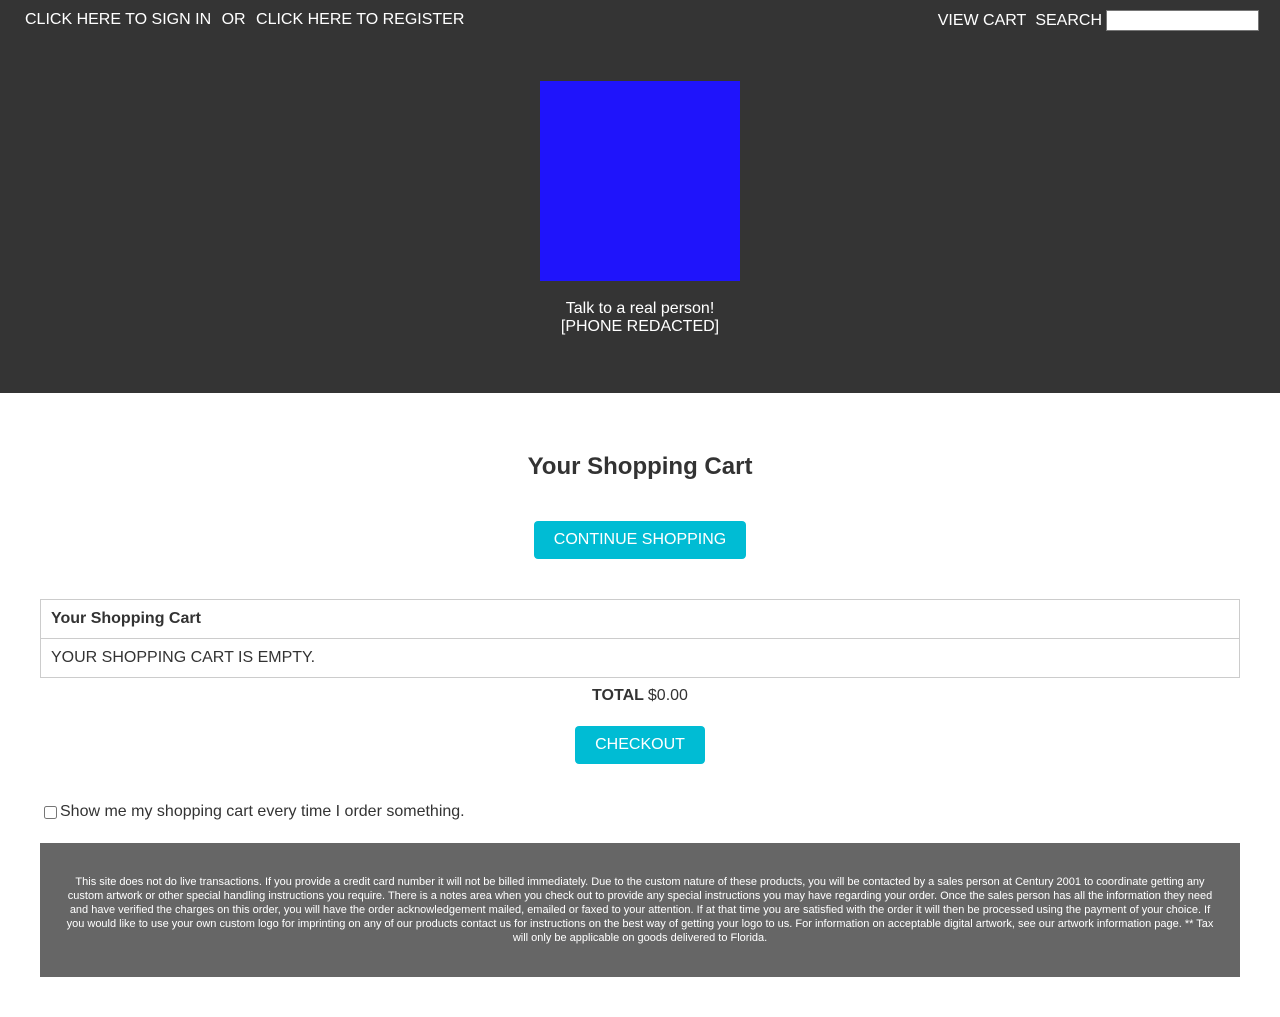 The image size is (1280, 1017). What do you see at coordinates (118, 19) in the screenshot?
I see `sign-in-link: CLICK HERE TO SIGN IN` at bounding box center [118, 19].